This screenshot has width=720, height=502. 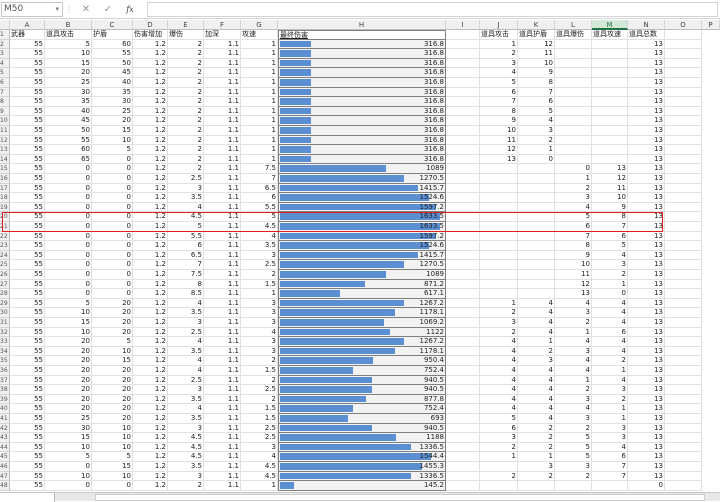 I want to click on column-header-i: I, so click(x=463, y=25).